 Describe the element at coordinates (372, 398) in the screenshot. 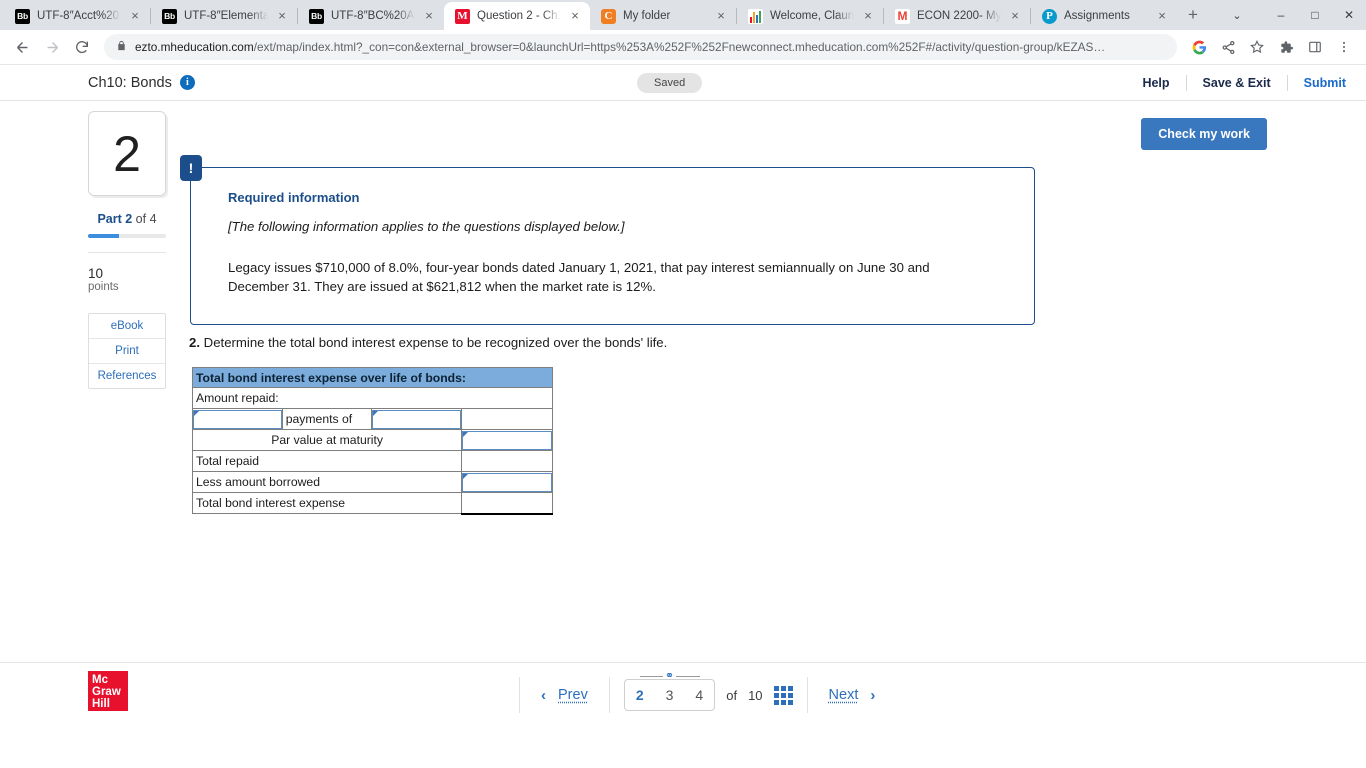

I see `table-row: Amount repaid:` at that location.